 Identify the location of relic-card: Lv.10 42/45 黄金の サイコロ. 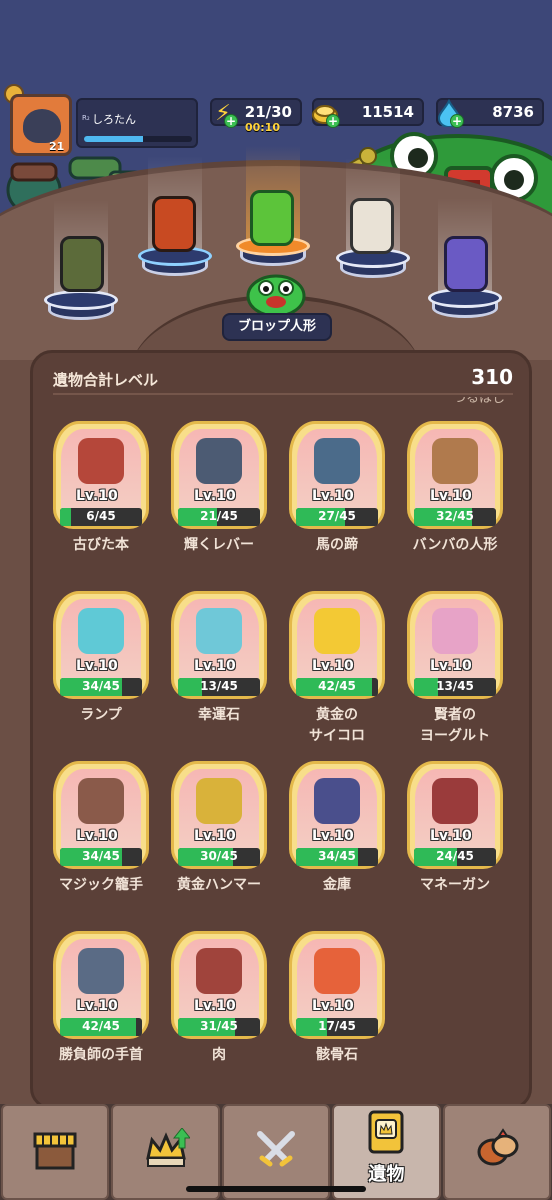
(337, 669).